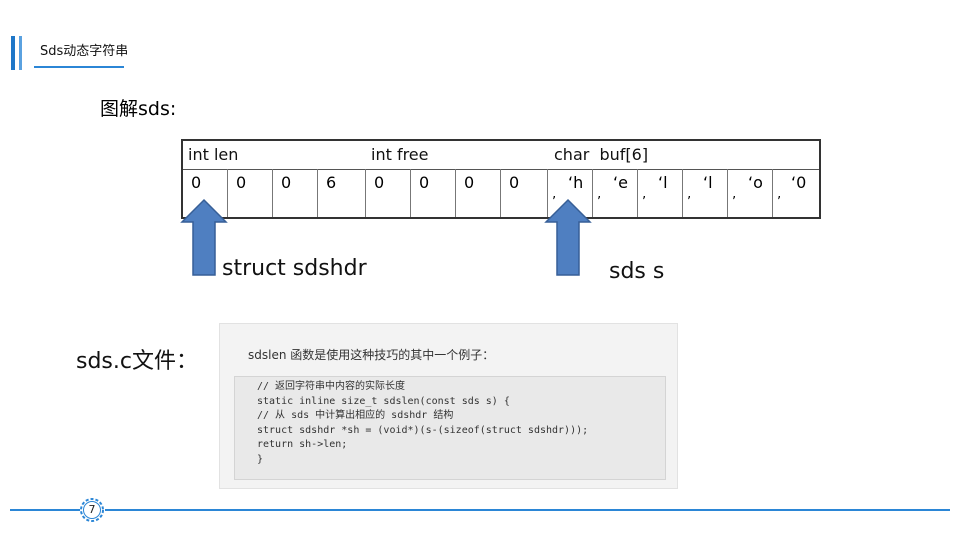  I want to click on header-char-buf: char buf[6], so click(601, 154).